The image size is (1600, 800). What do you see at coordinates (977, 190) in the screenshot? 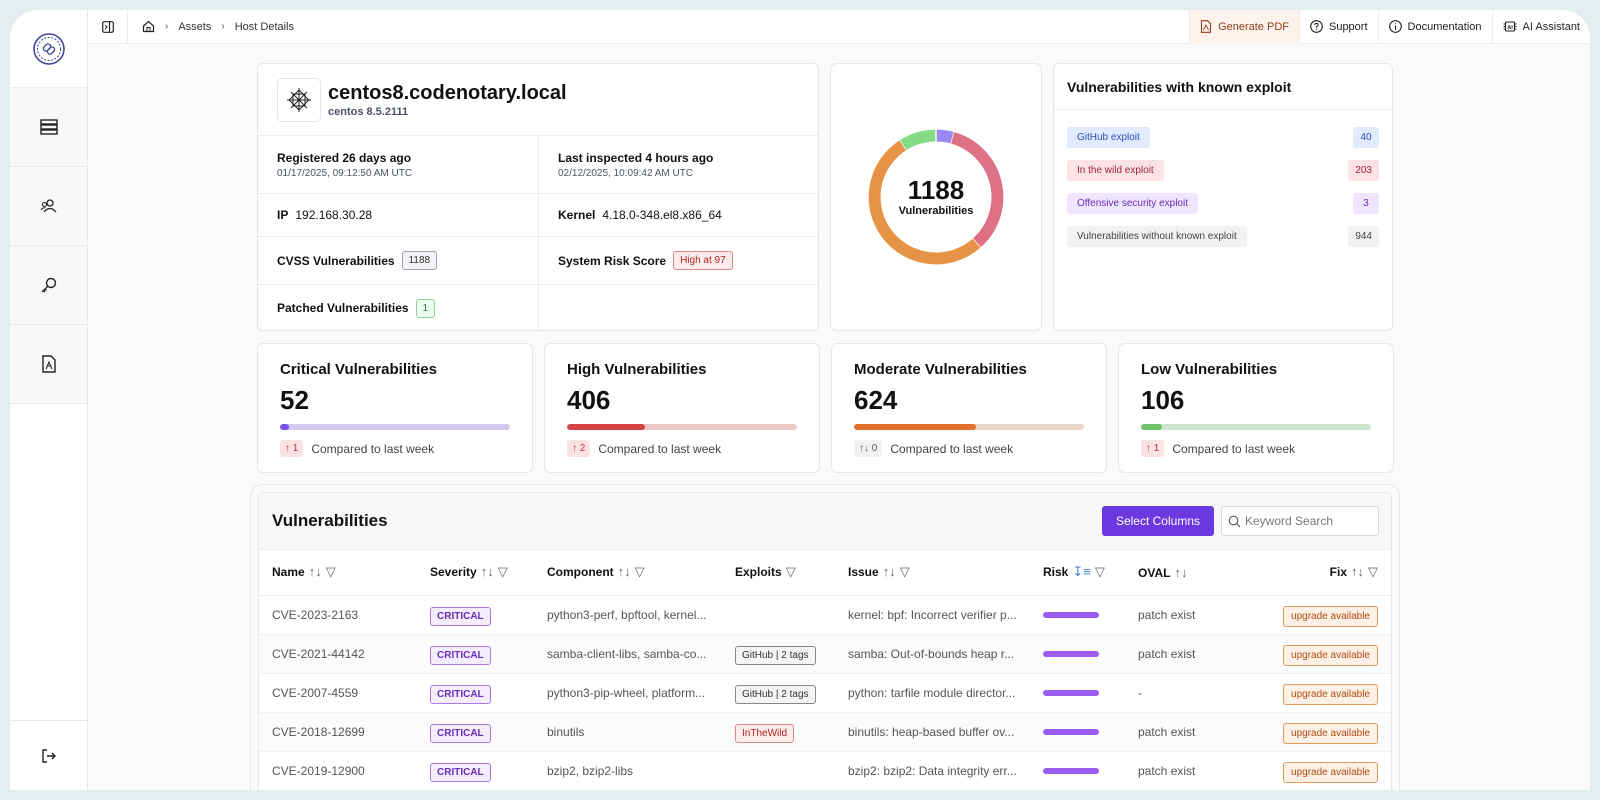
I see `donut-segment-high` at bounding box center [977, 190].